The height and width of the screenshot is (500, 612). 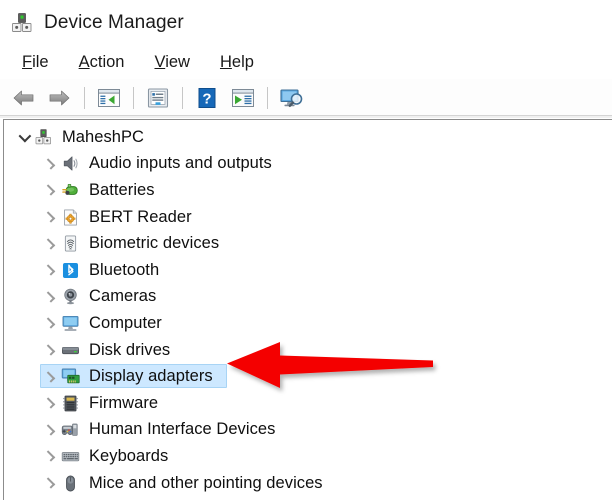 I want to click on gamepad-hid-icon, so click(x=70, y=429).